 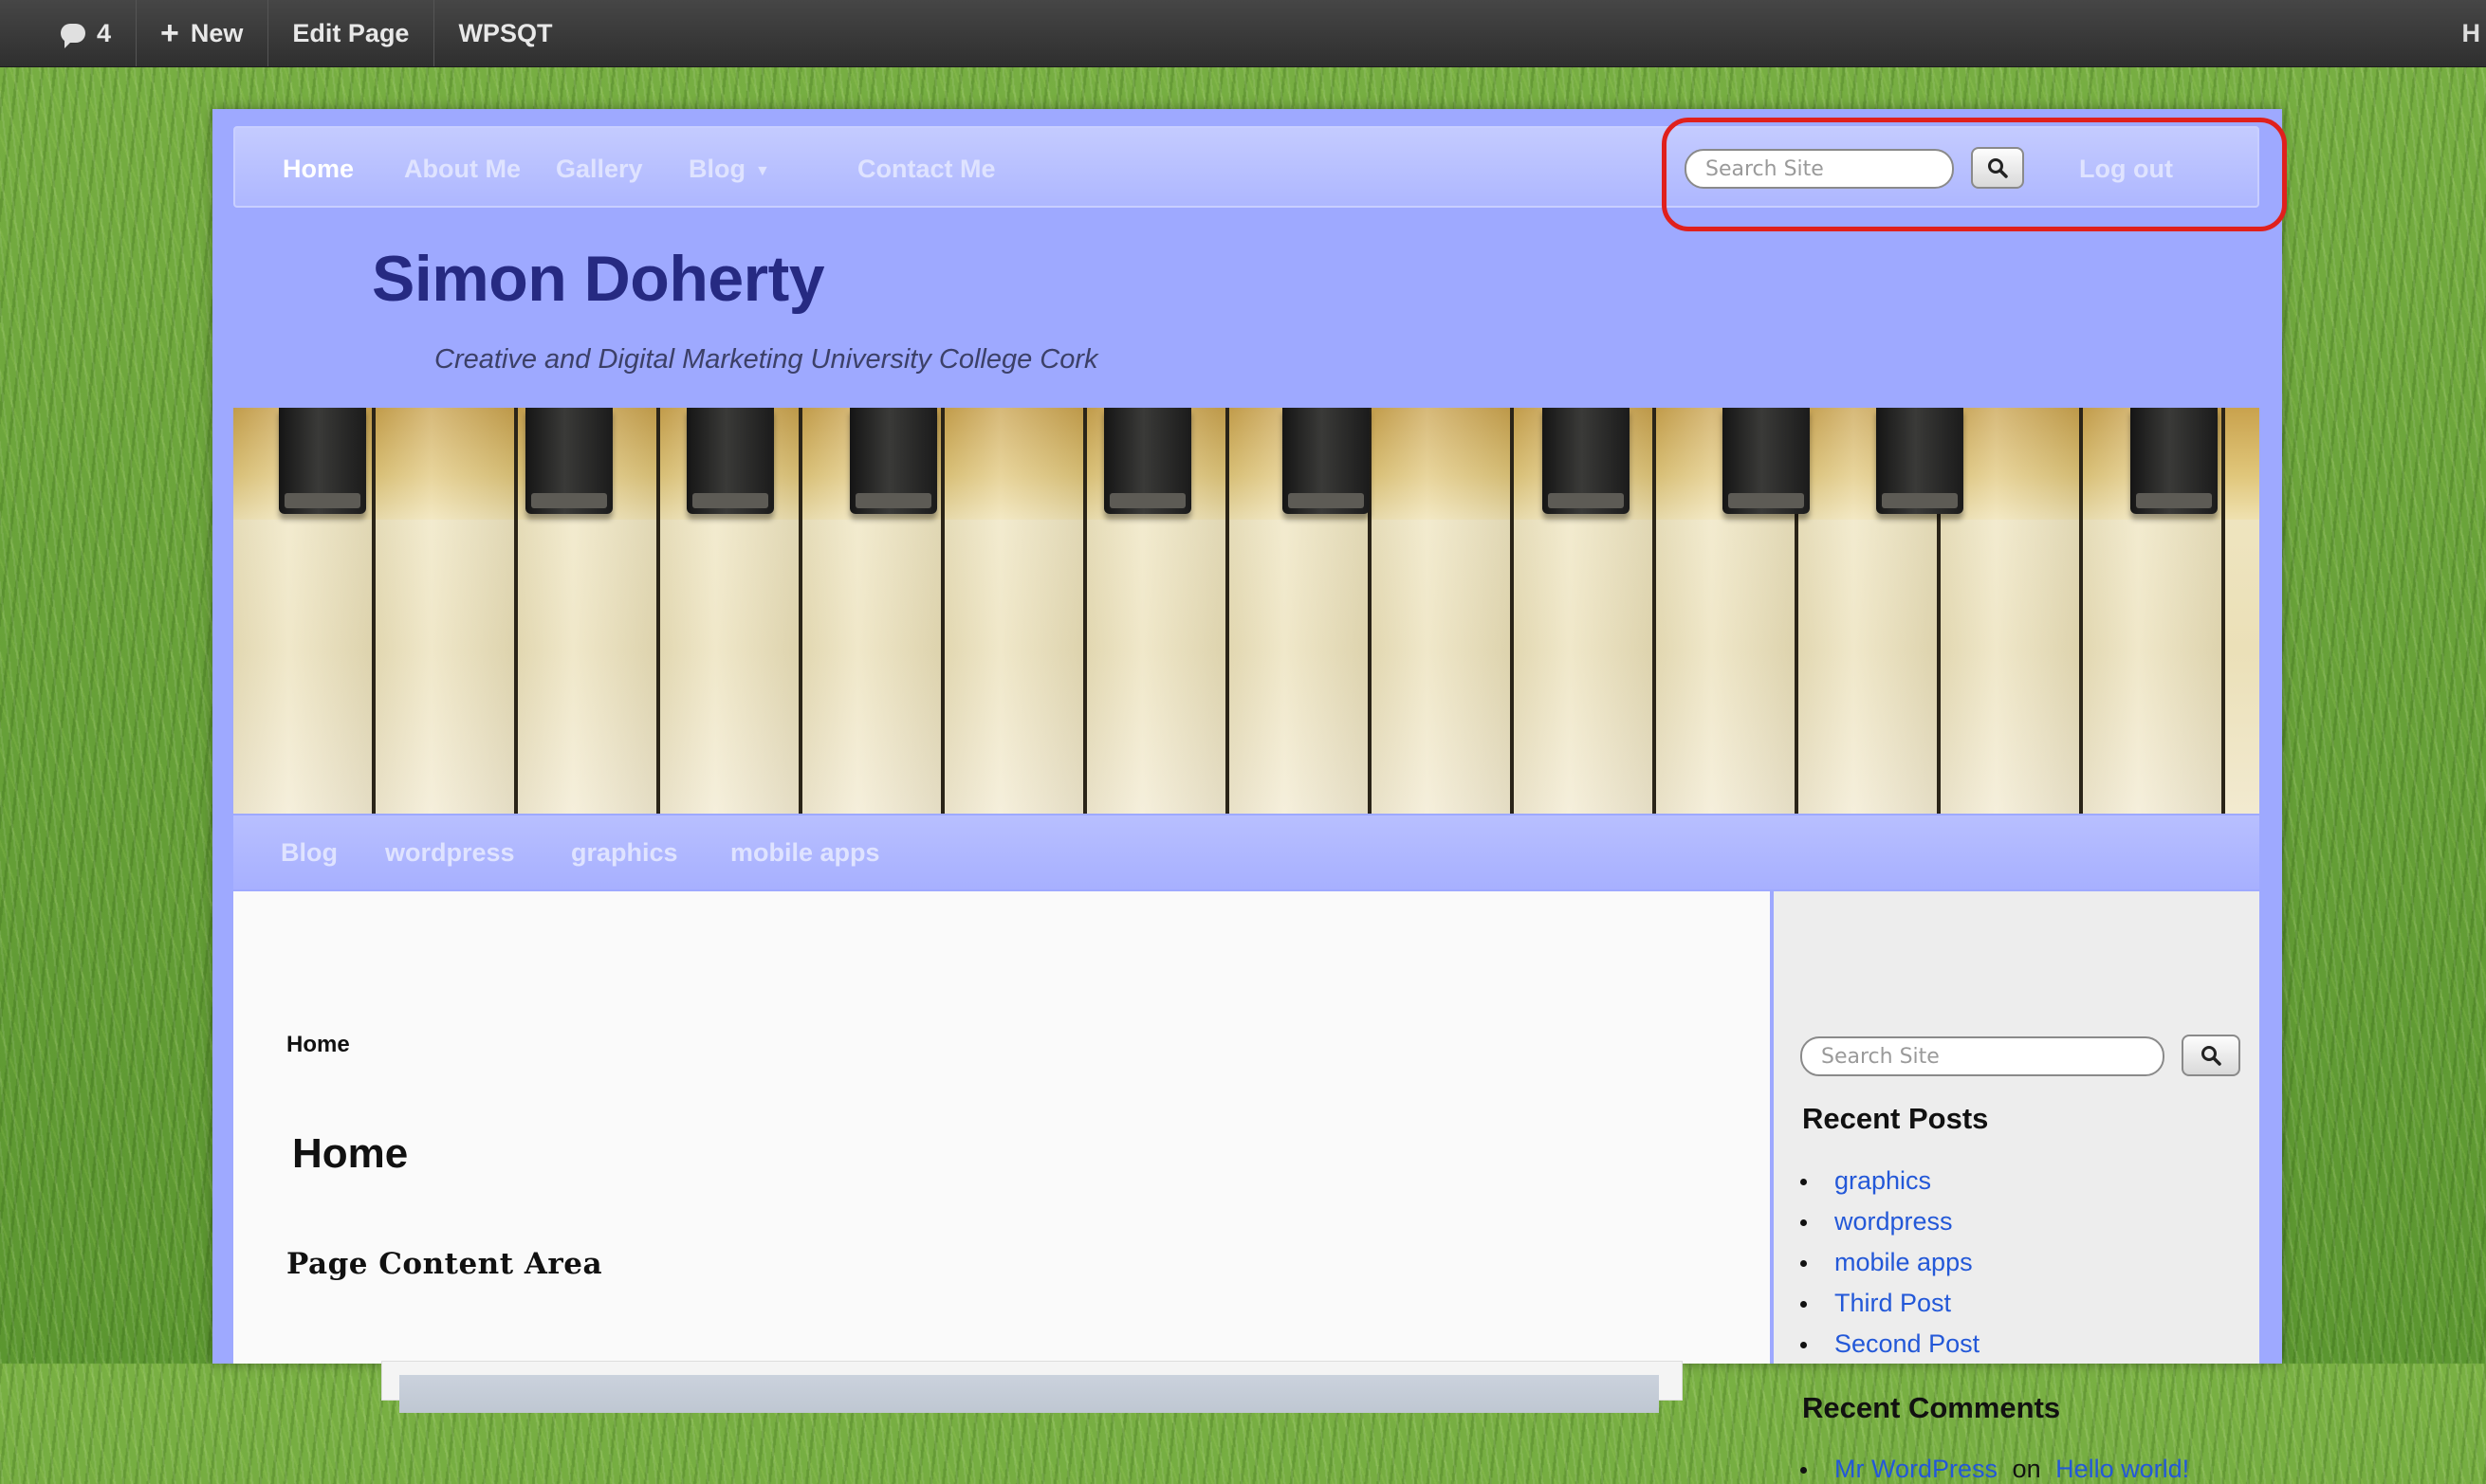 What do you see at coordinates (73, 33) in the screenshot?
I see `comment-bubble-icon` at bounding box center [73, 33].